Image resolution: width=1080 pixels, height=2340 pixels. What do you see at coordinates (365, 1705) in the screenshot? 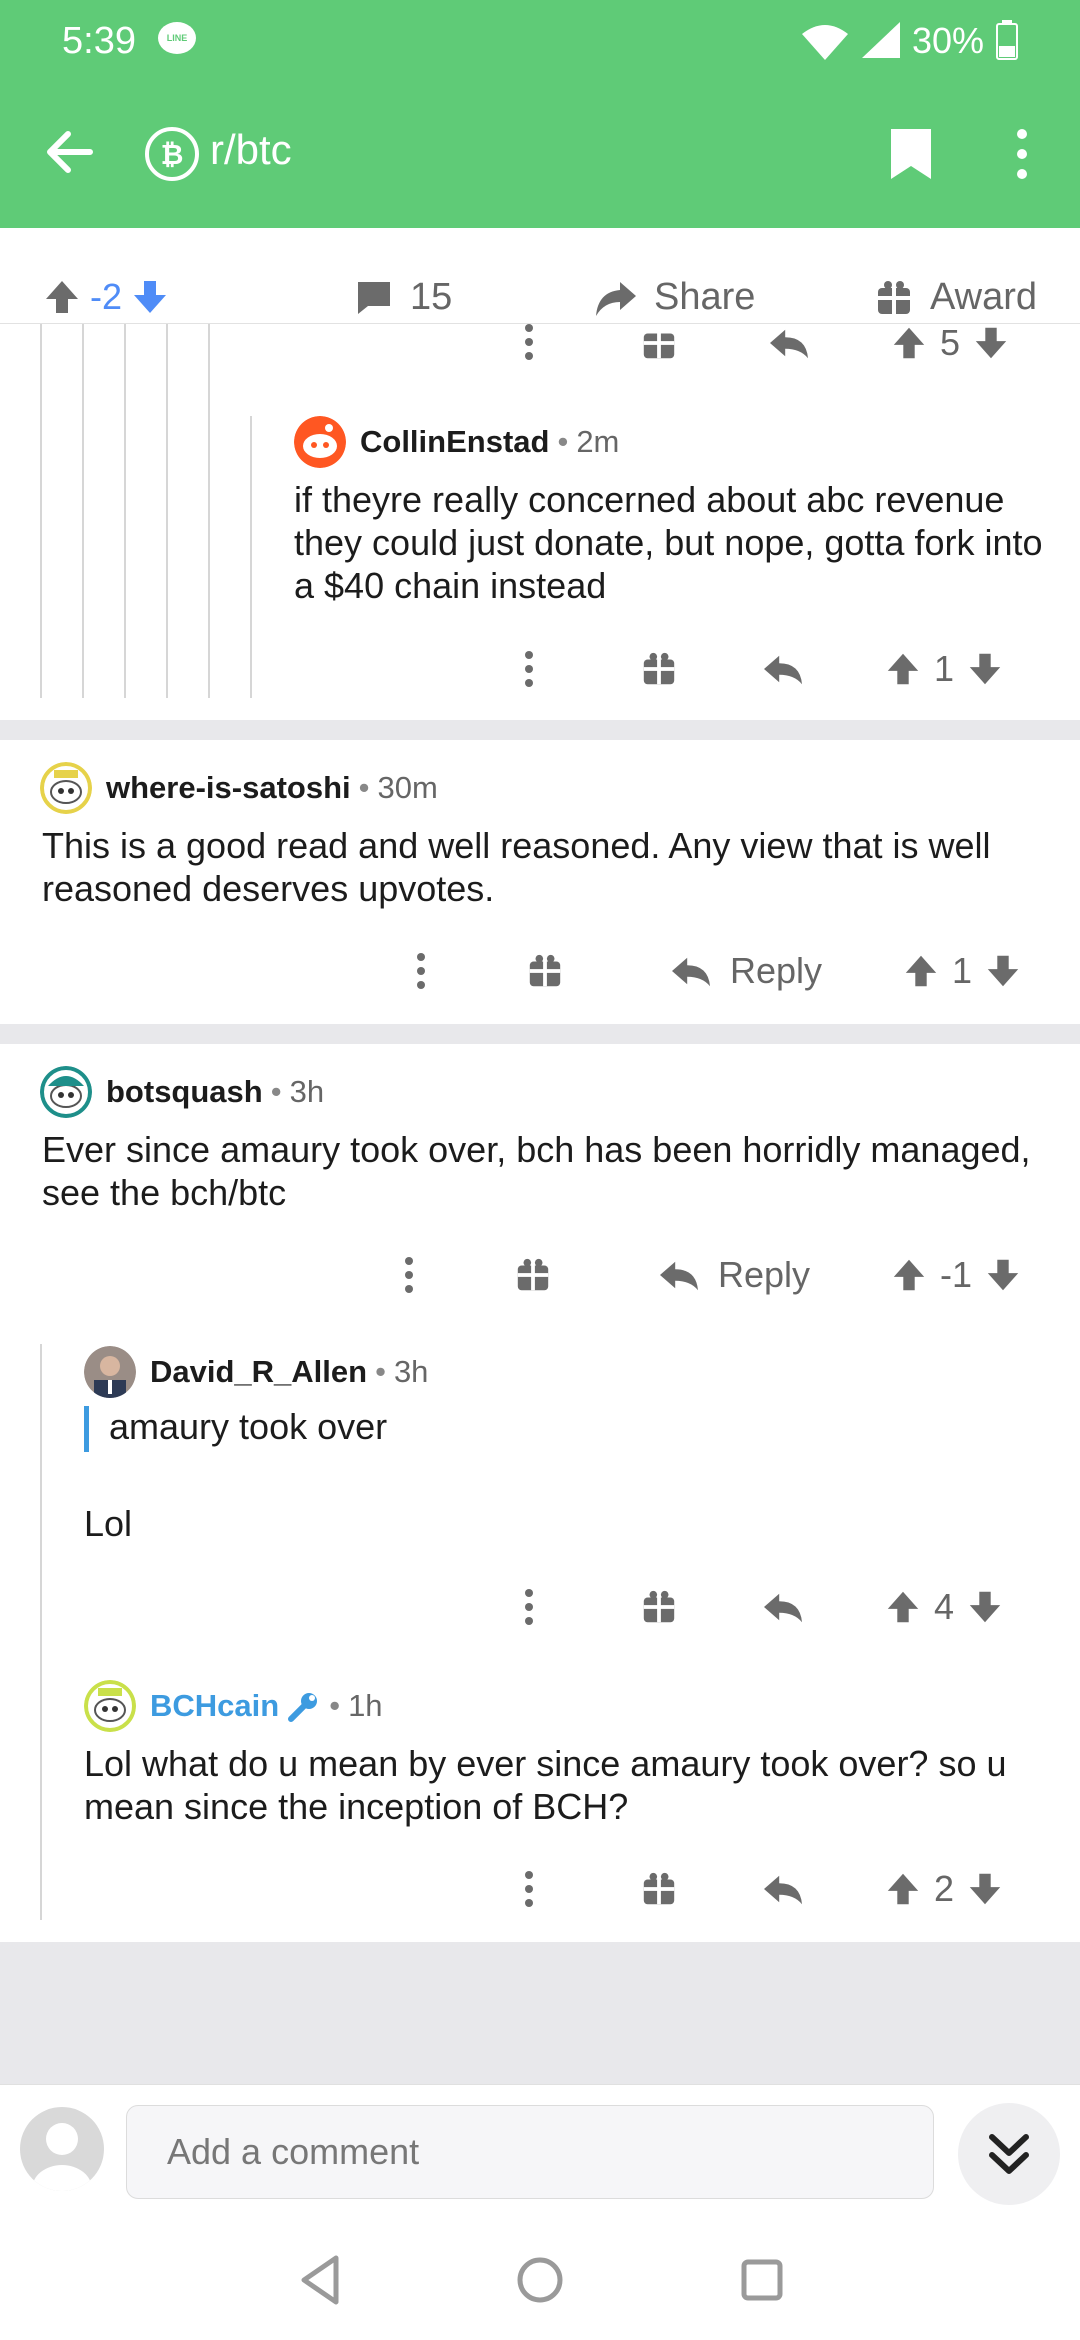
I see `comment-age: 1h` at bounding box center [365, 1705].